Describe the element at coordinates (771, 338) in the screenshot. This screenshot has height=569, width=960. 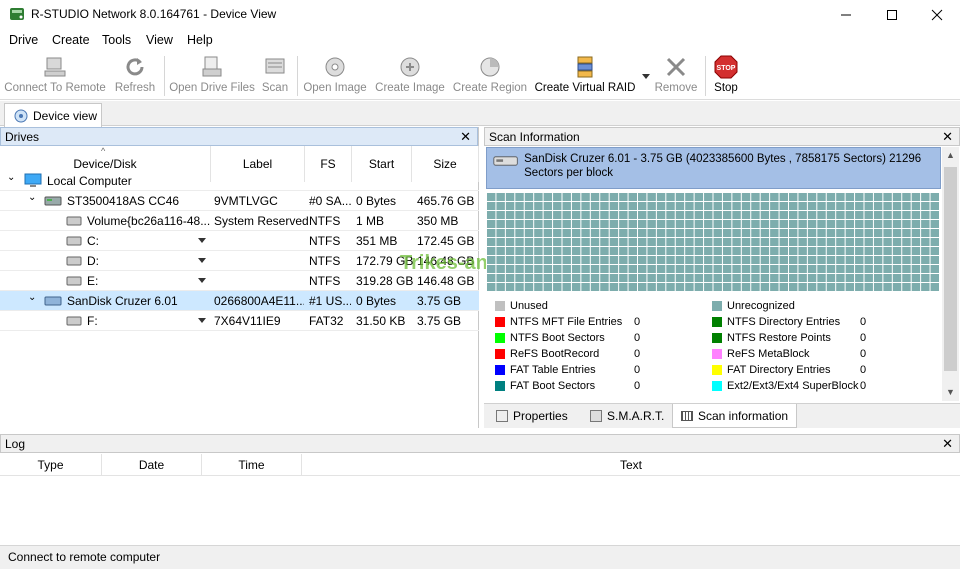
I see `legend-item: NTFS Restore Points` at that location.